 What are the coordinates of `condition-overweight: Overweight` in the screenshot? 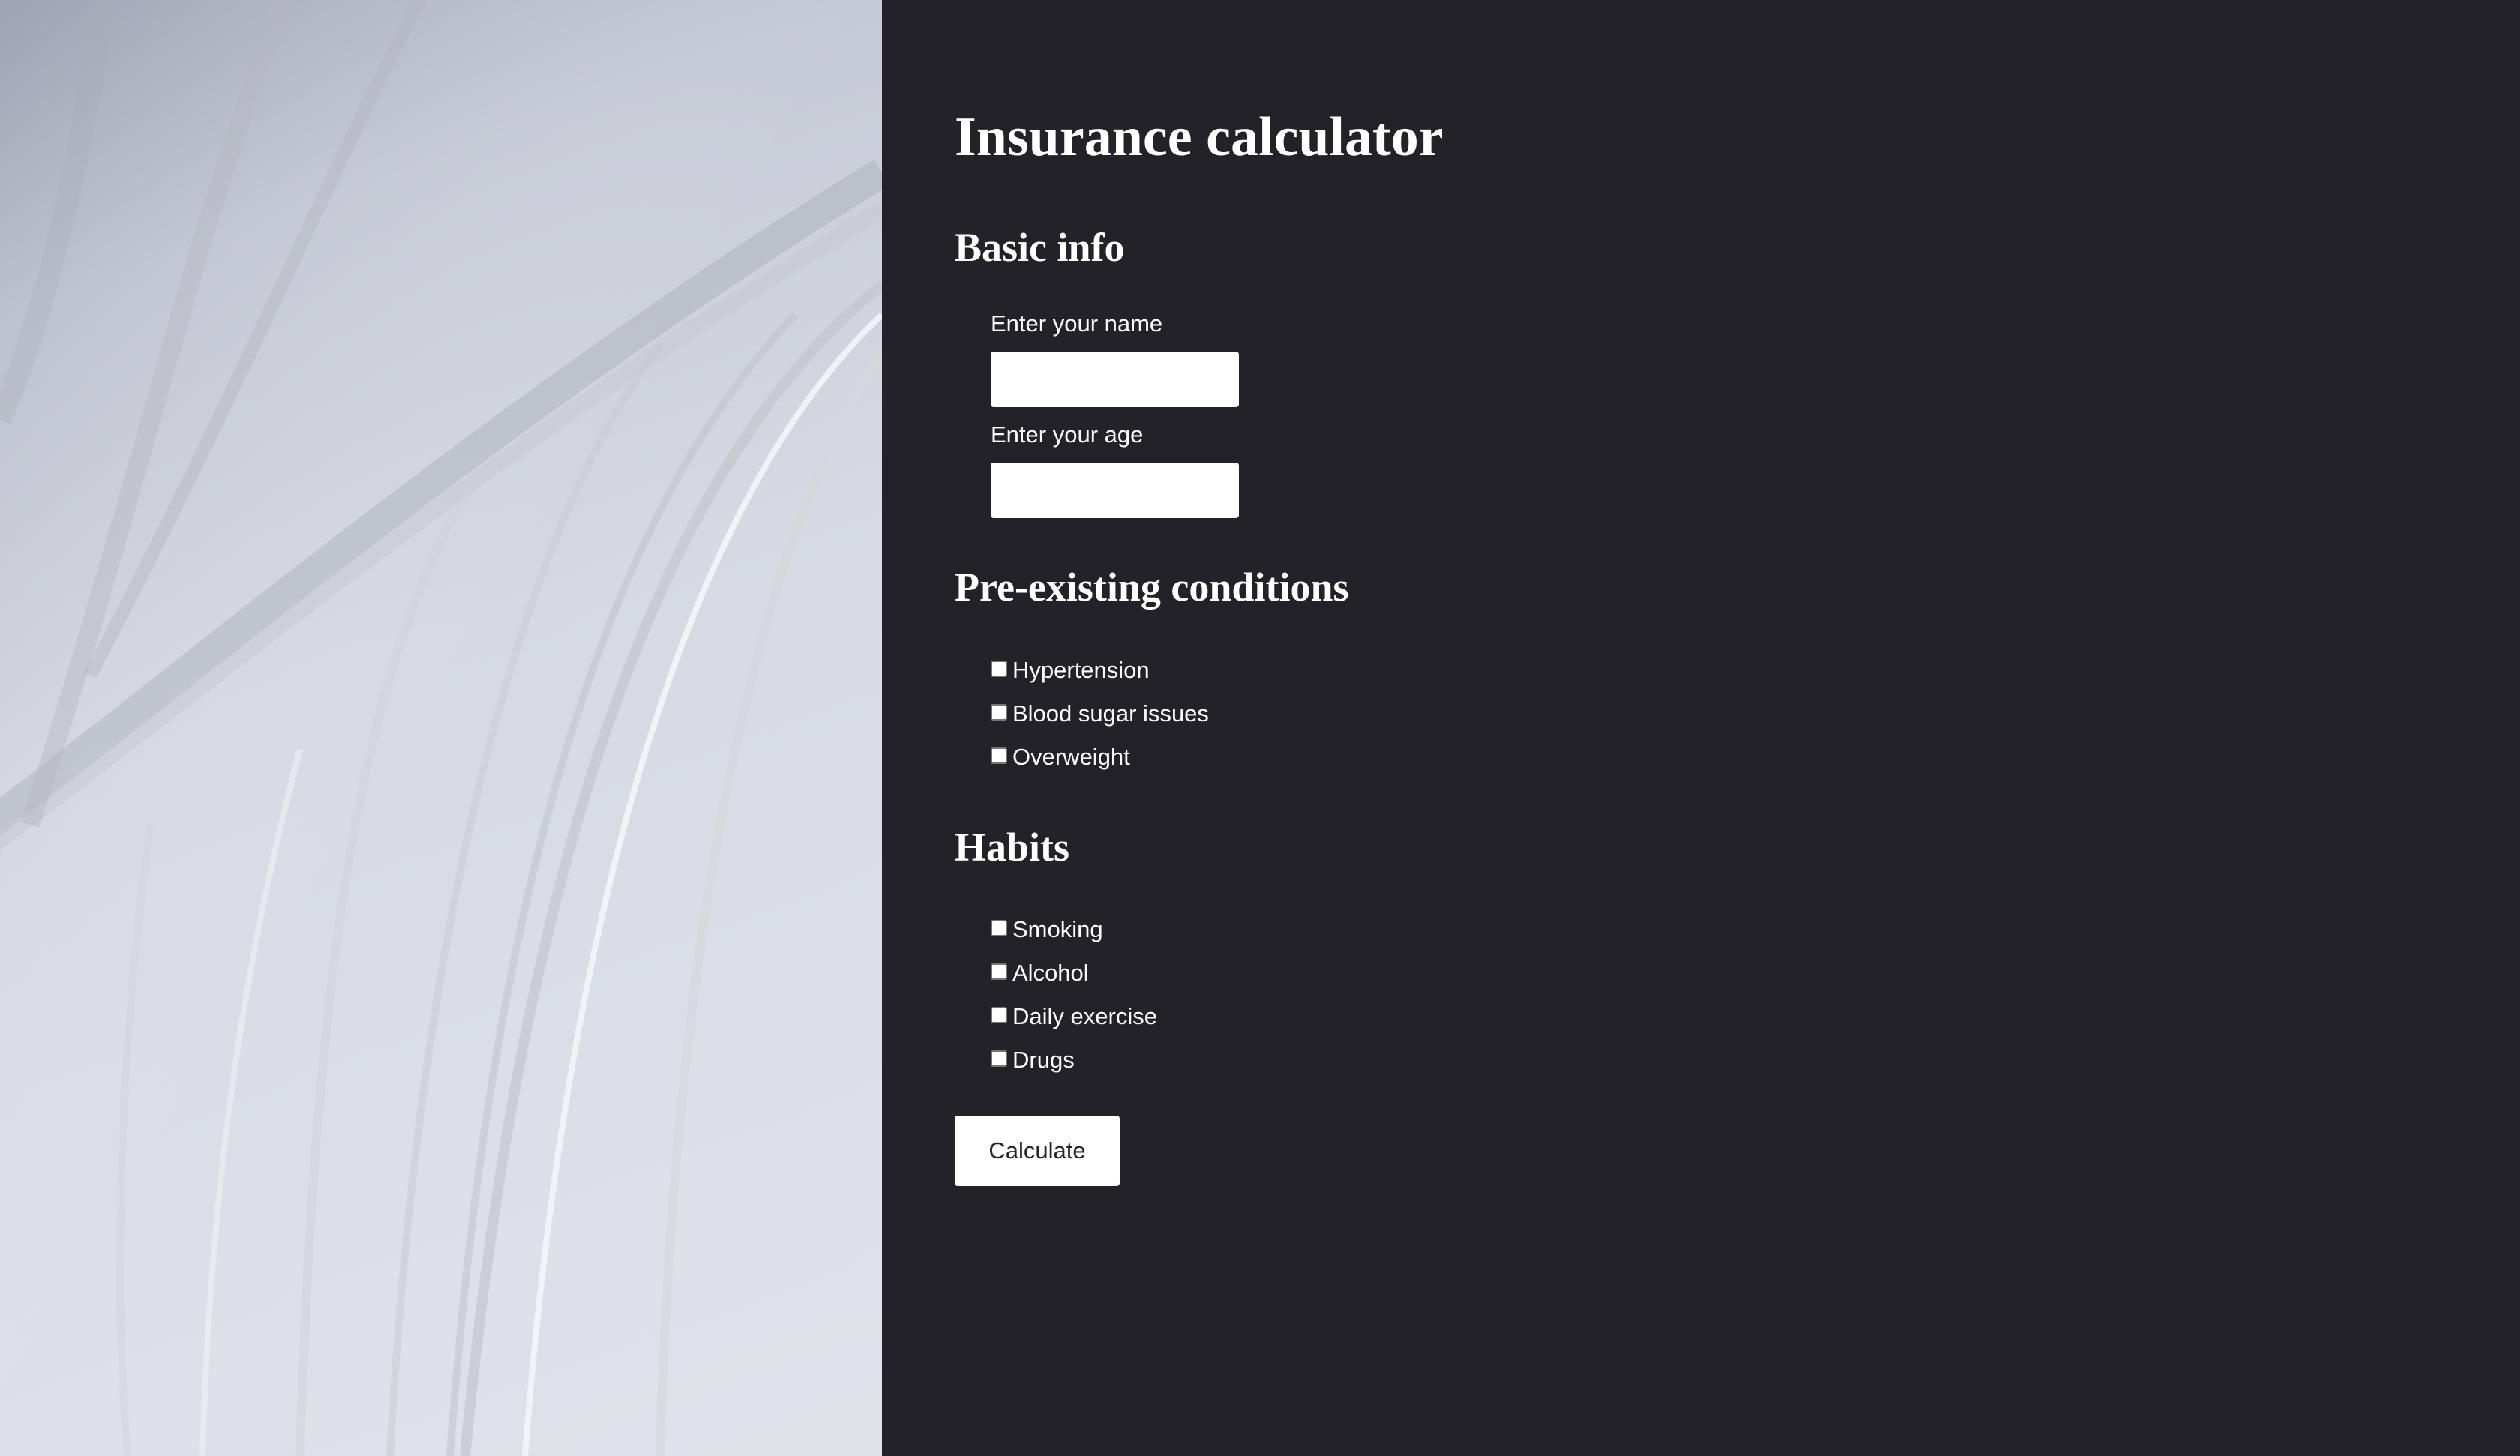 It's located at (1060, 757).